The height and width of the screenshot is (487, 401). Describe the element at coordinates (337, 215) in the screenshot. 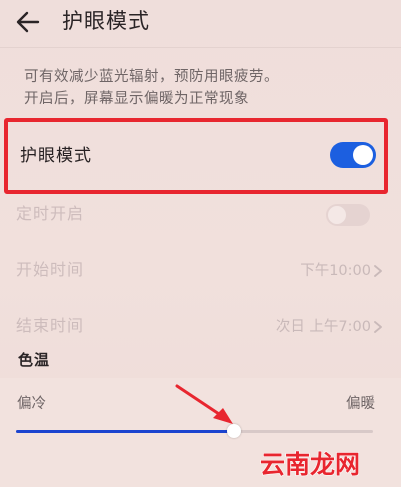

I see `scheduled-toggle-knob` at that location.